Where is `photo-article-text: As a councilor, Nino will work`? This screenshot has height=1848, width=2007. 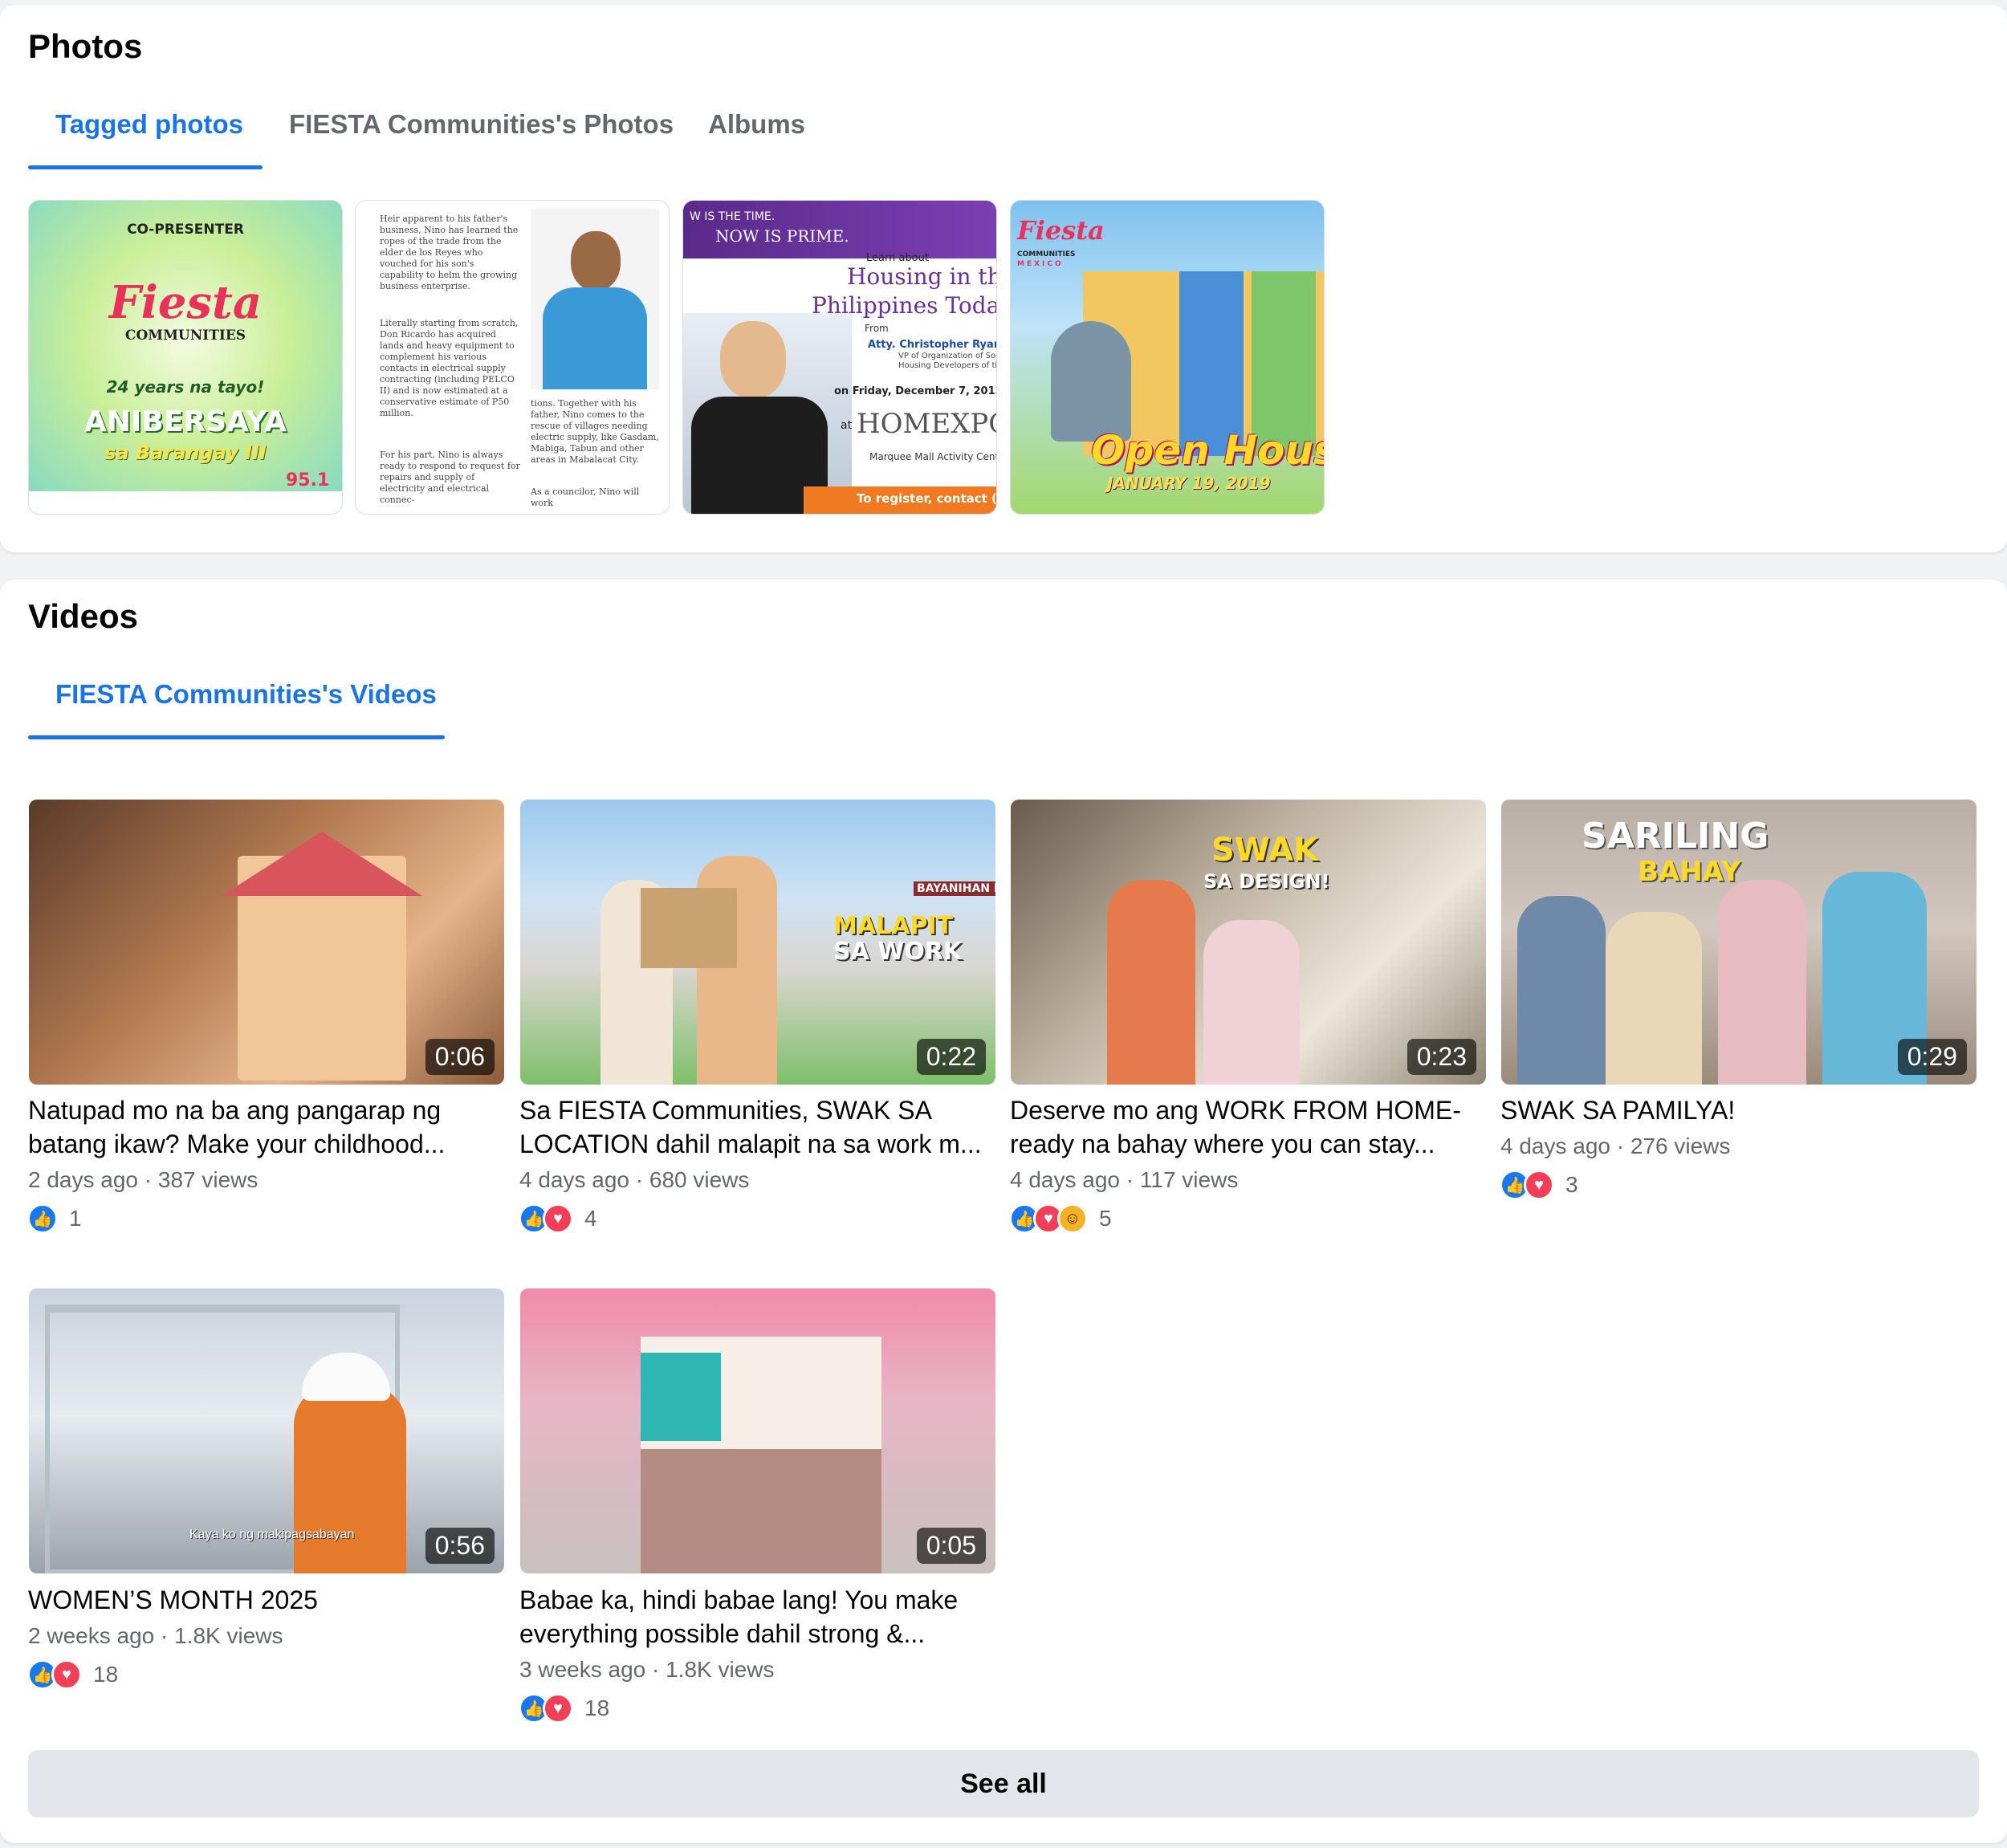 photo-article-text: As a councilor, Nino will work is located at coordinates (585, 497).